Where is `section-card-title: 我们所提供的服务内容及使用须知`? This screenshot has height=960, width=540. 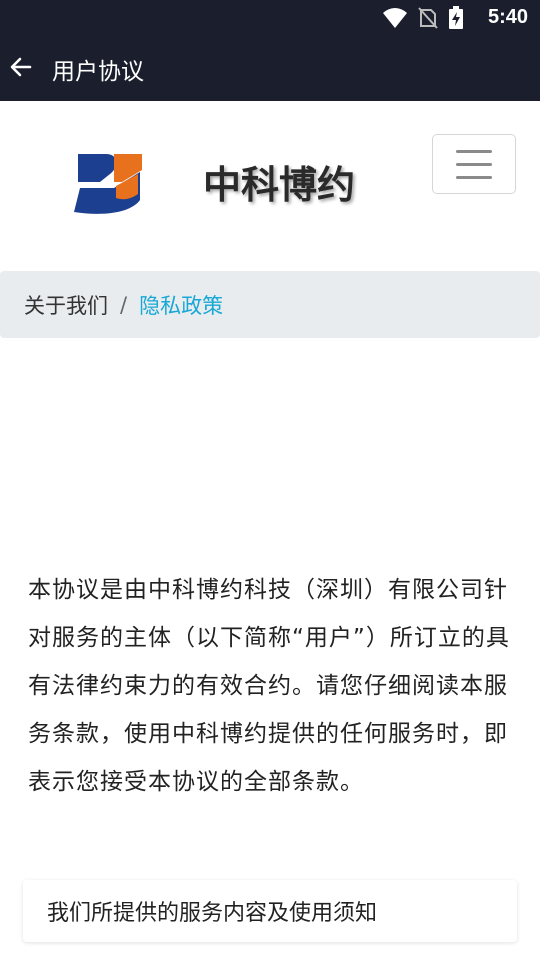 section-card-title: 我们所提供的服务内容及使用须知 is located at coordinates (212, 913).